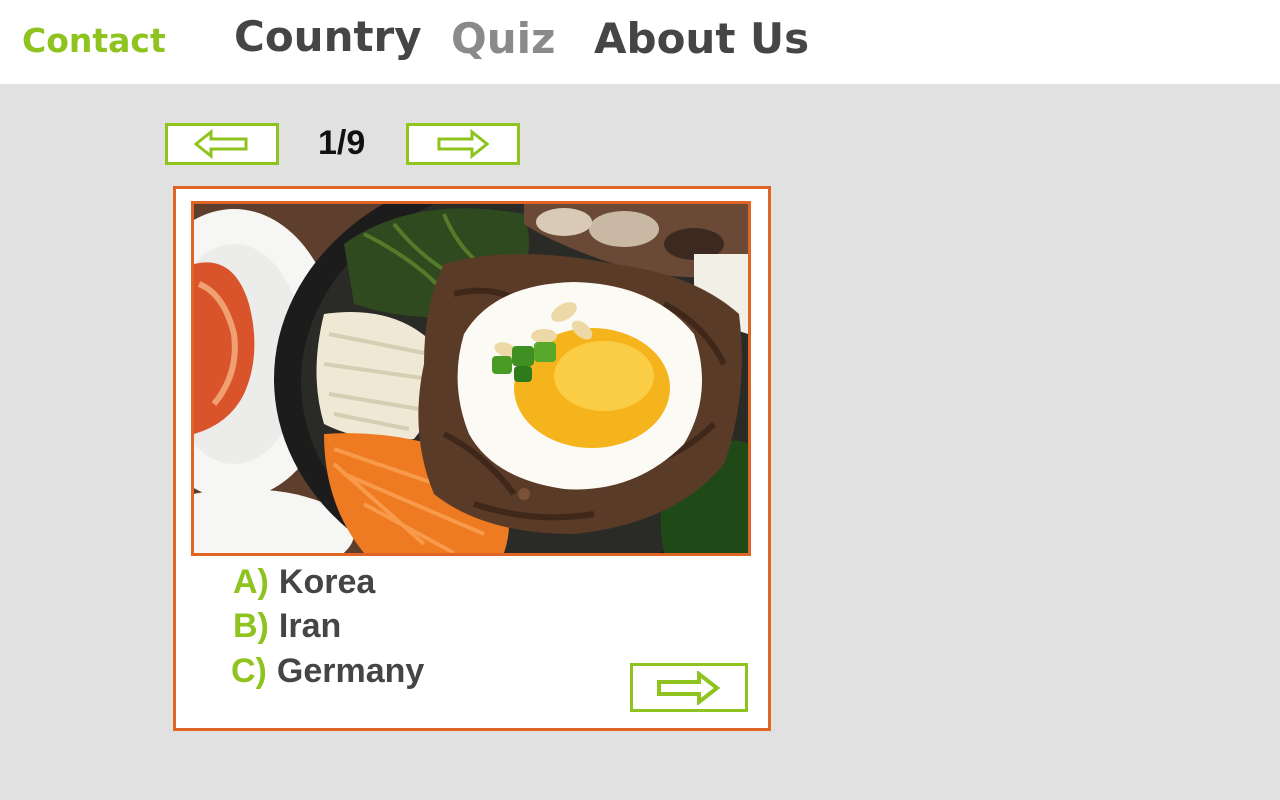 The width and height of the screenshot is (1280, 800). I want to click on left-arrow-icon, so click(221, 144).